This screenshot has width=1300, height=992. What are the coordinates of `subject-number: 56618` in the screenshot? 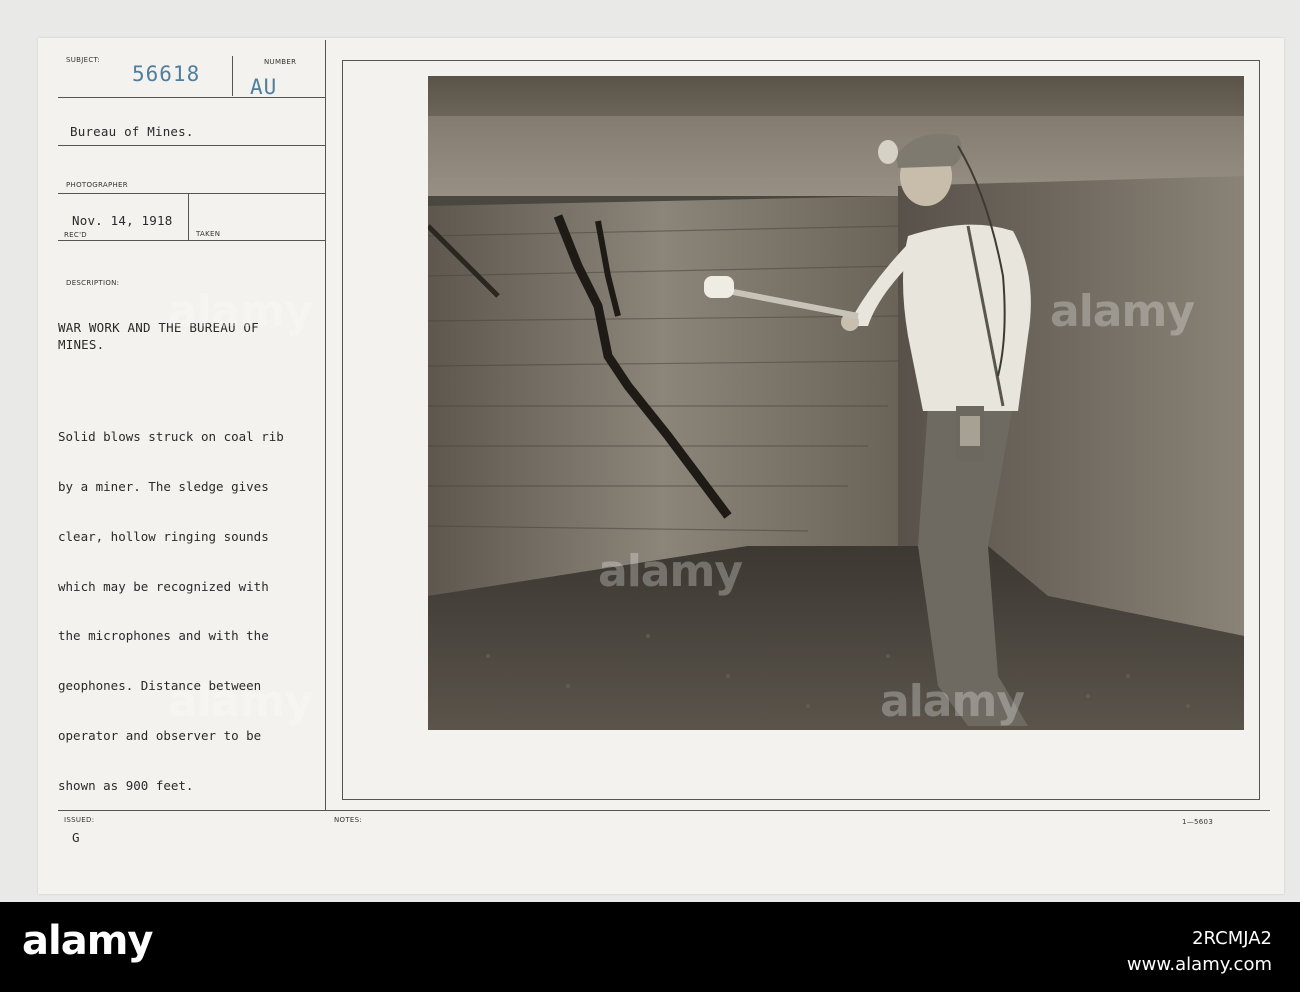 It's located at (166, 74).